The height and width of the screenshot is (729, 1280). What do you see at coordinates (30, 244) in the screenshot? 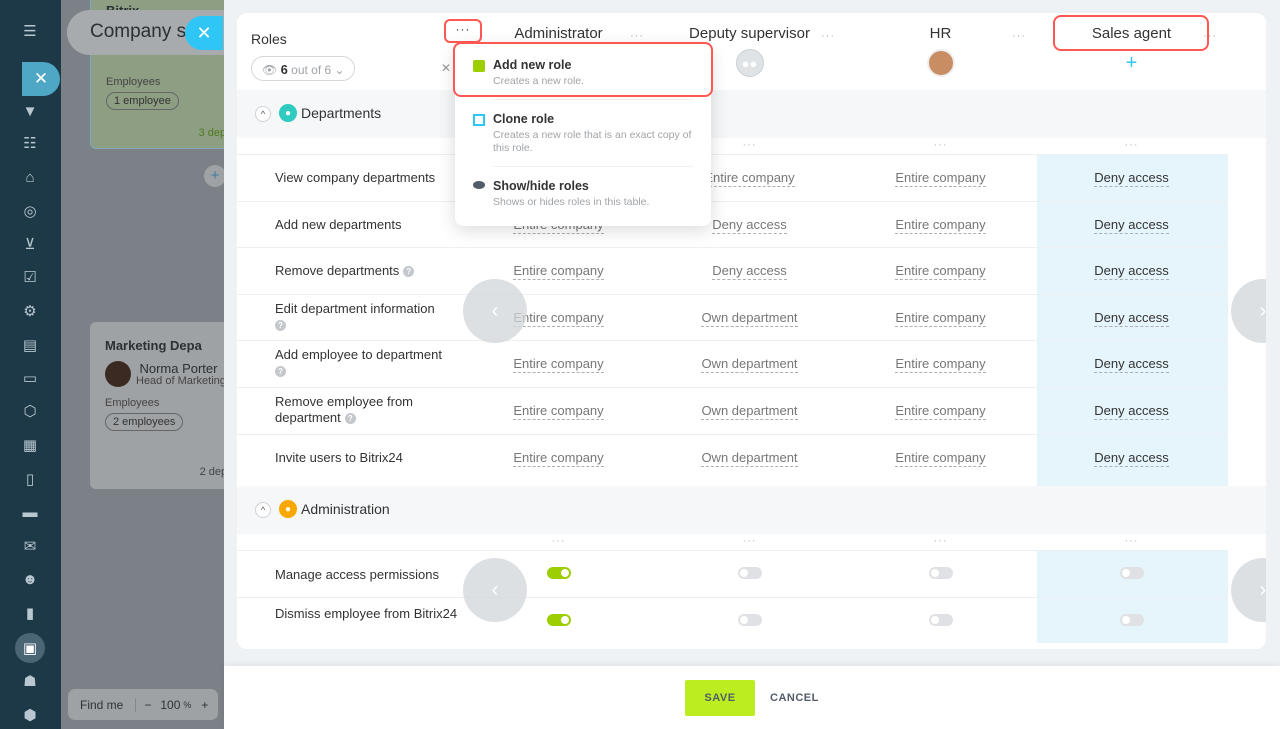
I see `cart-icon: ⊻` at bounding box center [30, 244].